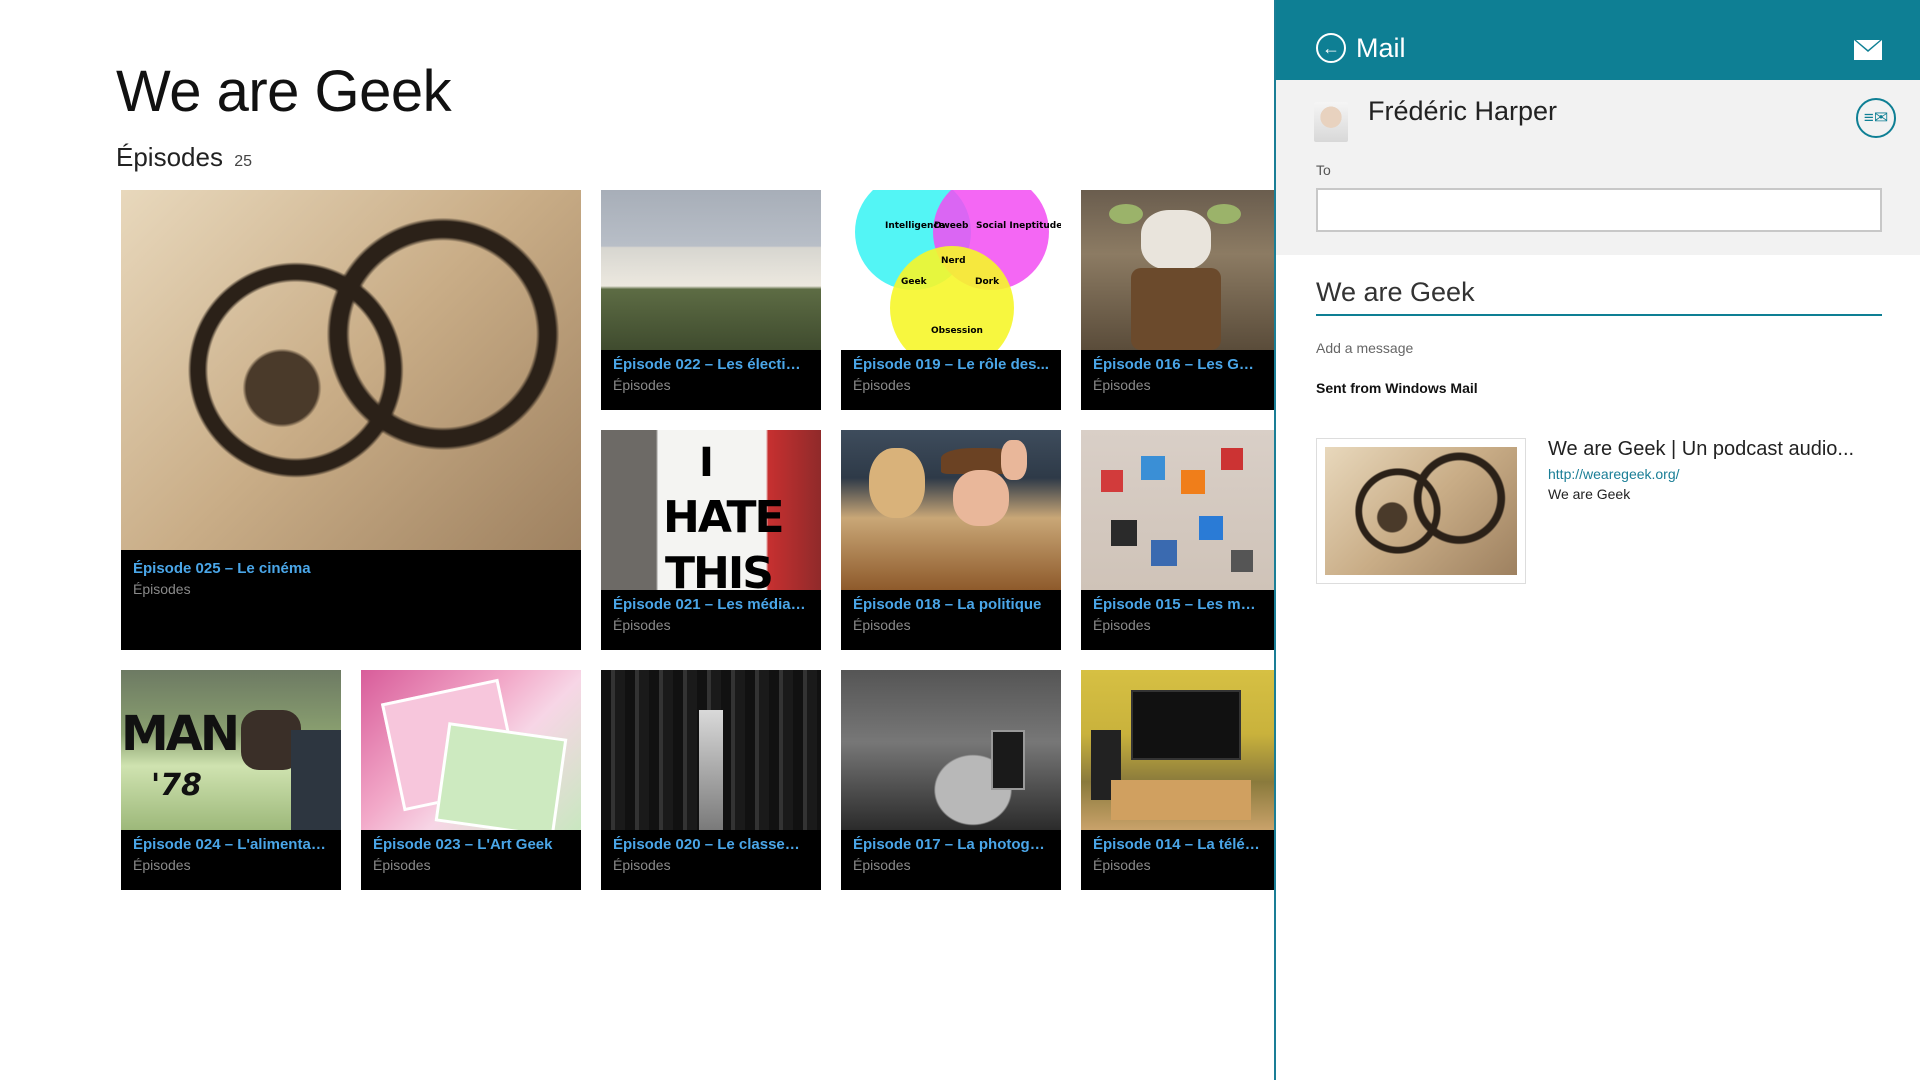 The width and height of the screenshot is (1920, 1080). I want to click on venn-label-obsession: Obsession, so click(957, 331).